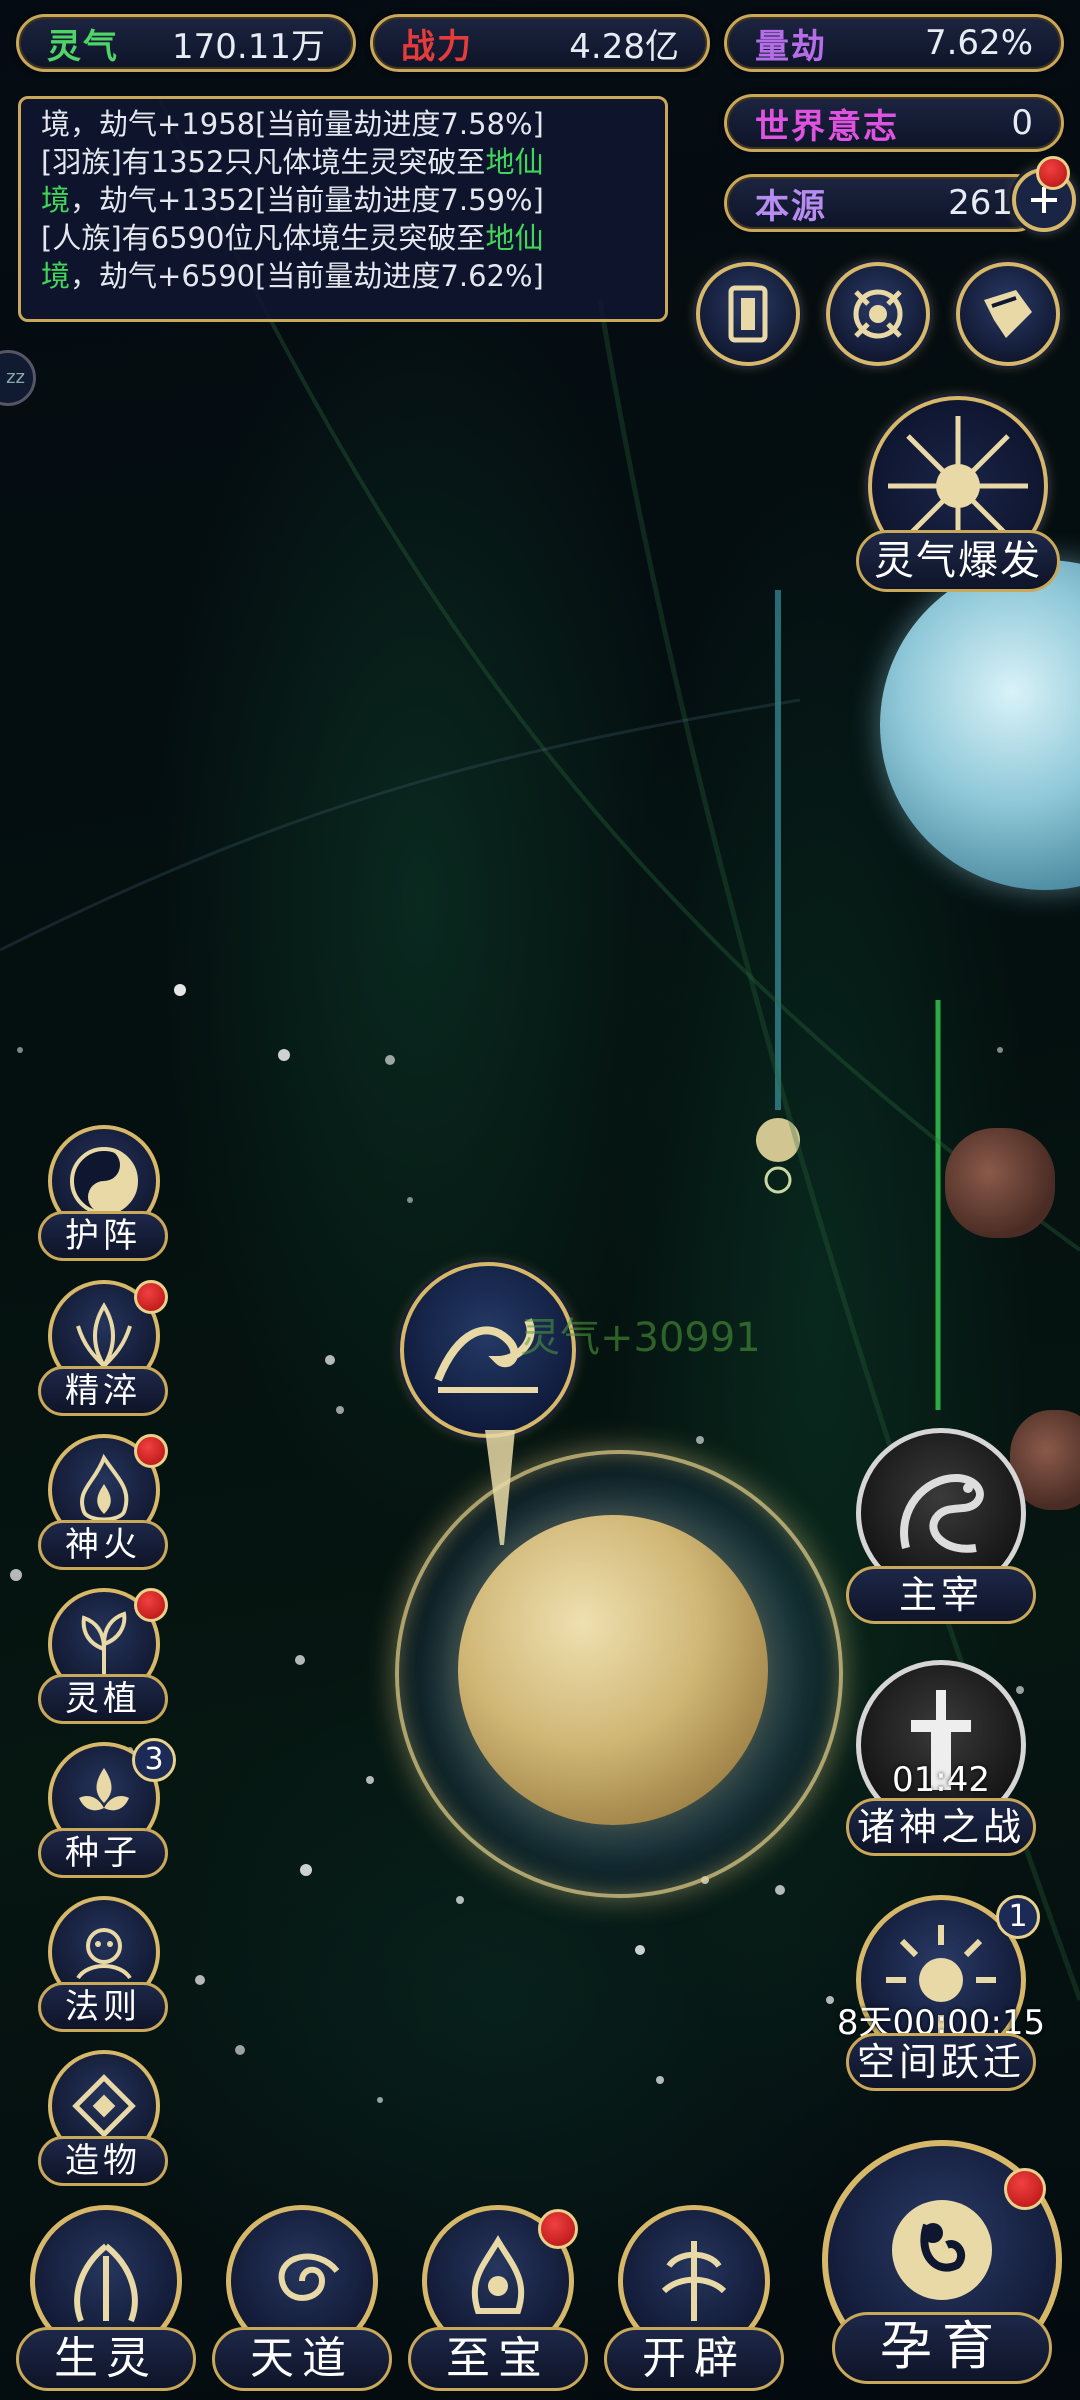 This screenshot has width=1080, height=2400. Describe the element at coordinates (106, 2283) in the screenshot. I see `phoenix-icon` at that location.